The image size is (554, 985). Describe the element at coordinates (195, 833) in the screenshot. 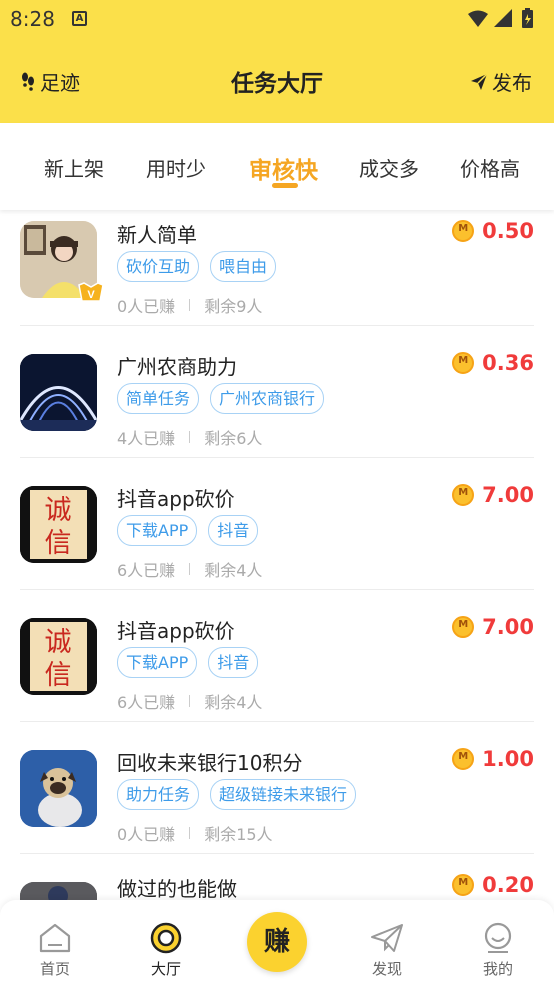

I see `task-meta: 0人已赚 剩余15人` at that location.